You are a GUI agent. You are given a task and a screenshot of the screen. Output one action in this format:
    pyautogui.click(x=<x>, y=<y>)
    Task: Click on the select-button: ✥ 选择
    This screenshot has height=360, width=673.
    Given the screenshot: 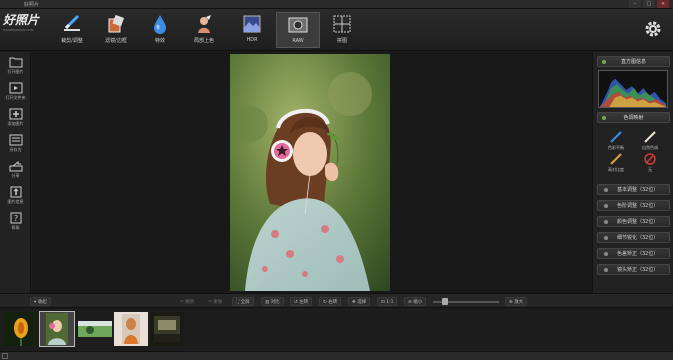 What is the action you would take?
    pyautogui.click(x=359, y=301)
    